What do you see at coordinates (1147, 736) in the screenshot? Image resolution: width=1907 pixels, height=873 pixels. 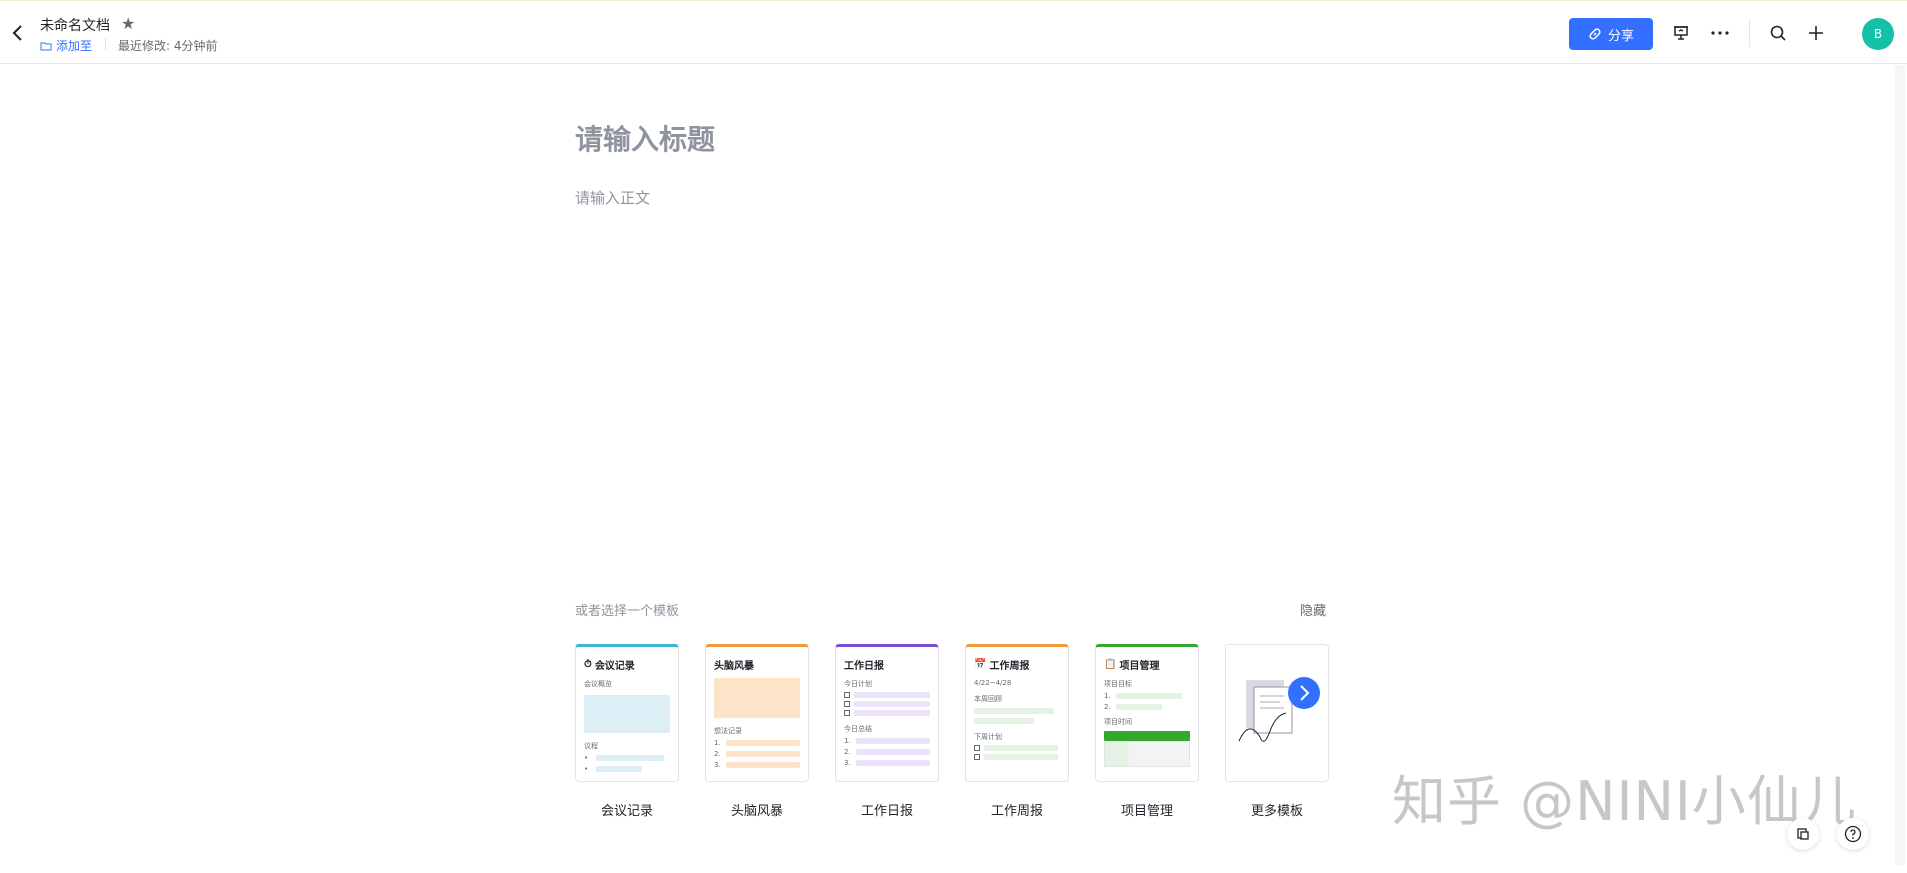 I see `gantt-header` at bounding box center [1147, 736].